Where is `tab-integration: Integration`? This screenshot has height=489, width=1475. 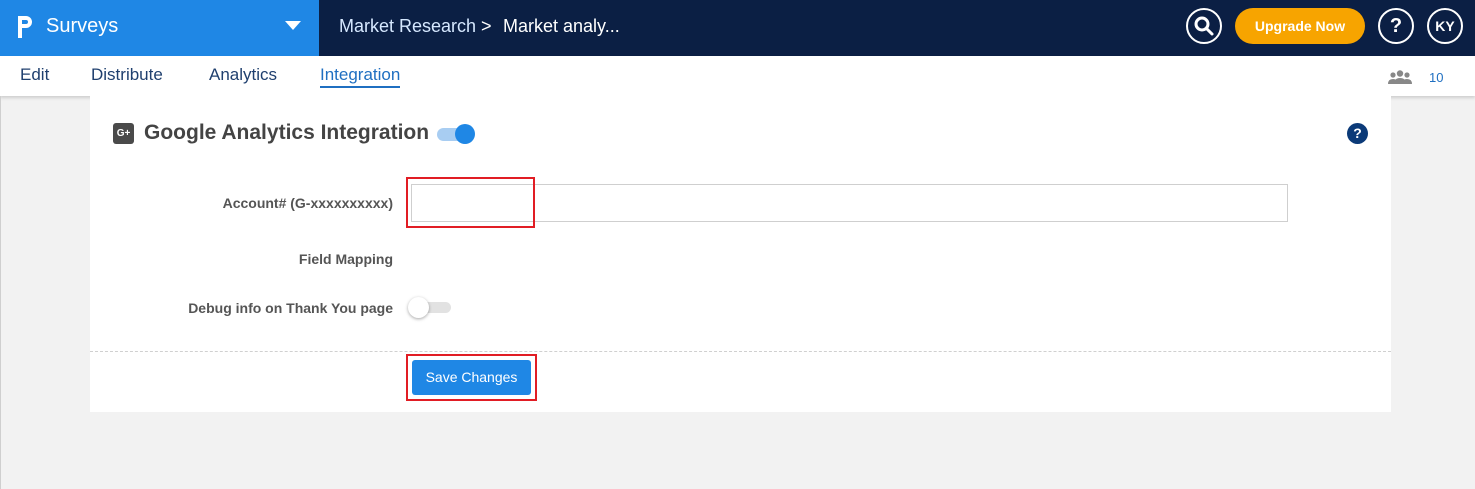
tab-integration: Integration is located at coordinates (360, 76).